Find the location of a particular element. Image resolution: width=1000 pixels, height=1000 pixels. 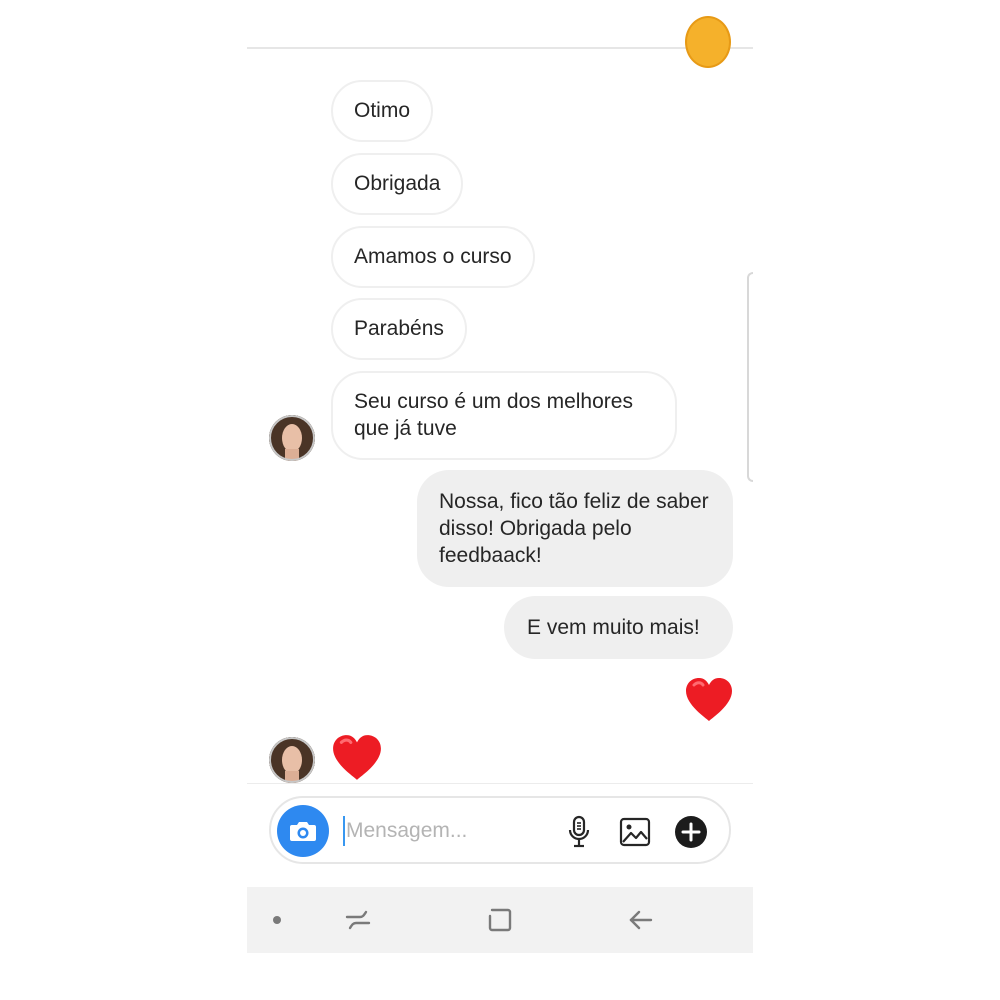

nav-dot-icon is located at coordinates (277, 920).